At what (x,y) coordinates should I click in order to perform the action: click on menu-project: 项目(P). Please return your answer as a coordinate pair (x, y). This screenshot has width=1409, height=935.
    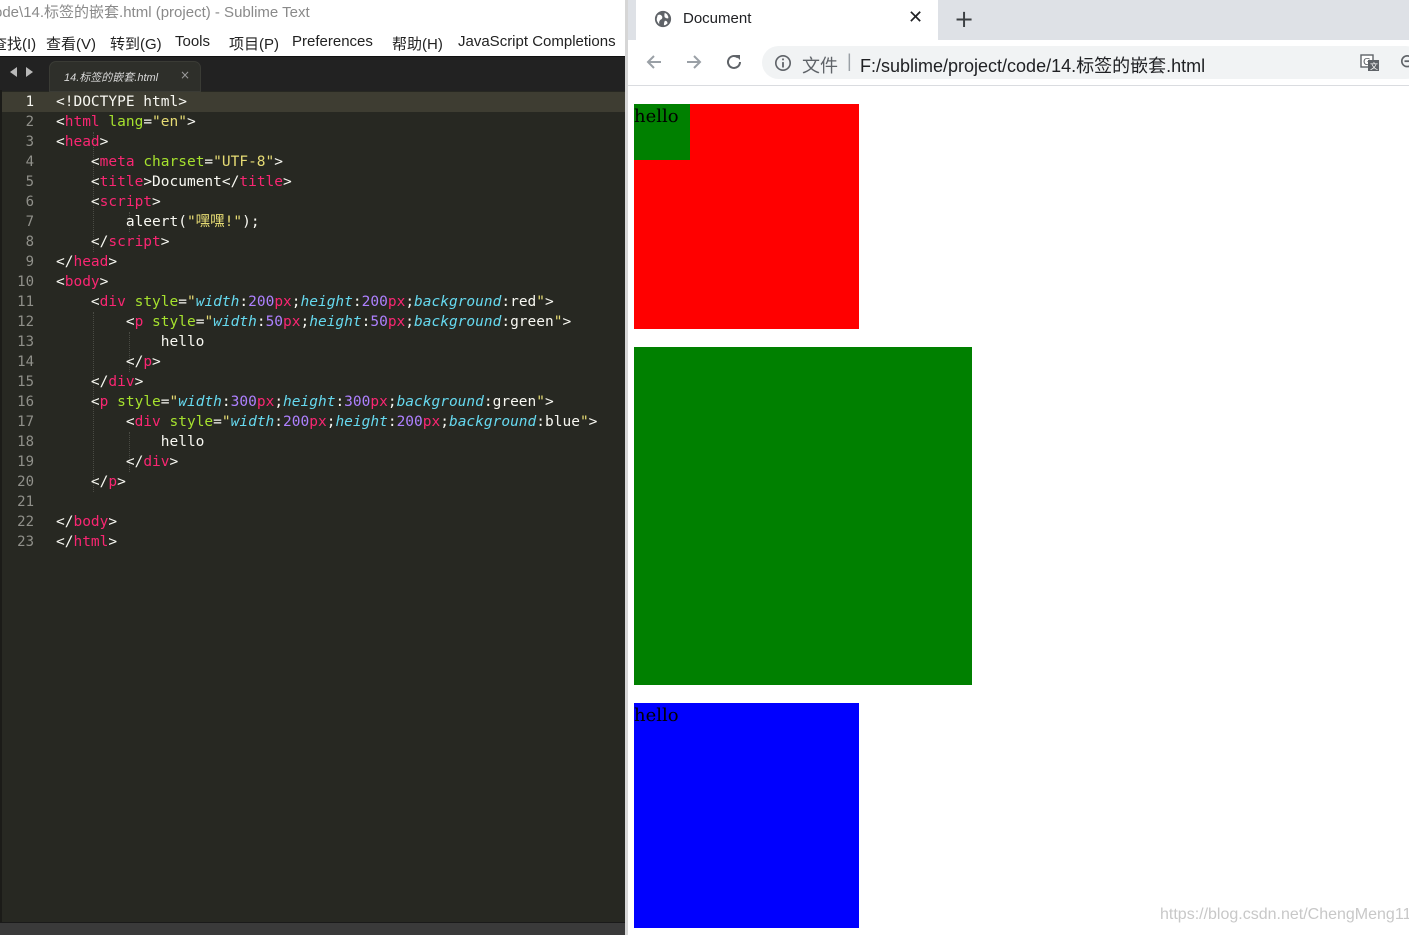
    Looking at the image, I should click on (254, 43).